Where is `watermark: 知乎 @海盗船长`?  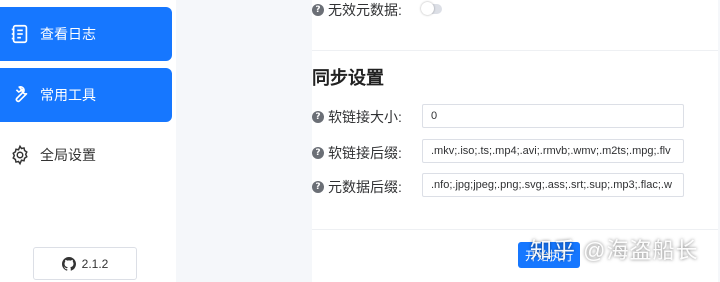 watermark: 知乎 @海盗船长 is located at coordinates (614, 250).